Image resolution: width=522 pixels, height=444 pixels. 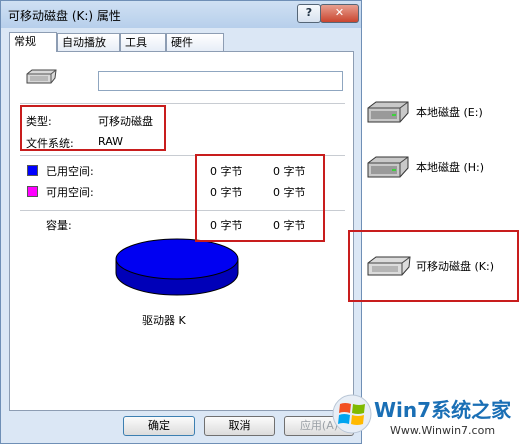 I want to click on free-space-label: 可用空间:, so click(x=70, y=192).